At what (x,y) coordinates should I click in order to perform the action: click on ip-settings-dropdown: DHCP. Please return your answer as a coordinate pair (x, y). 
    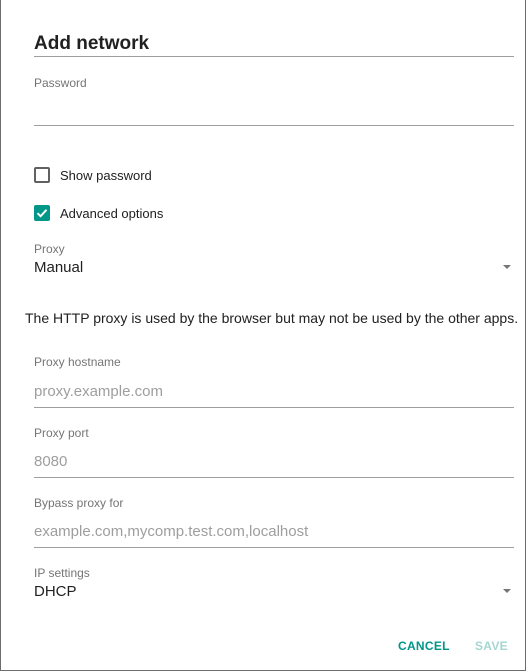
    Looking at the image, I should click on (274, 594).